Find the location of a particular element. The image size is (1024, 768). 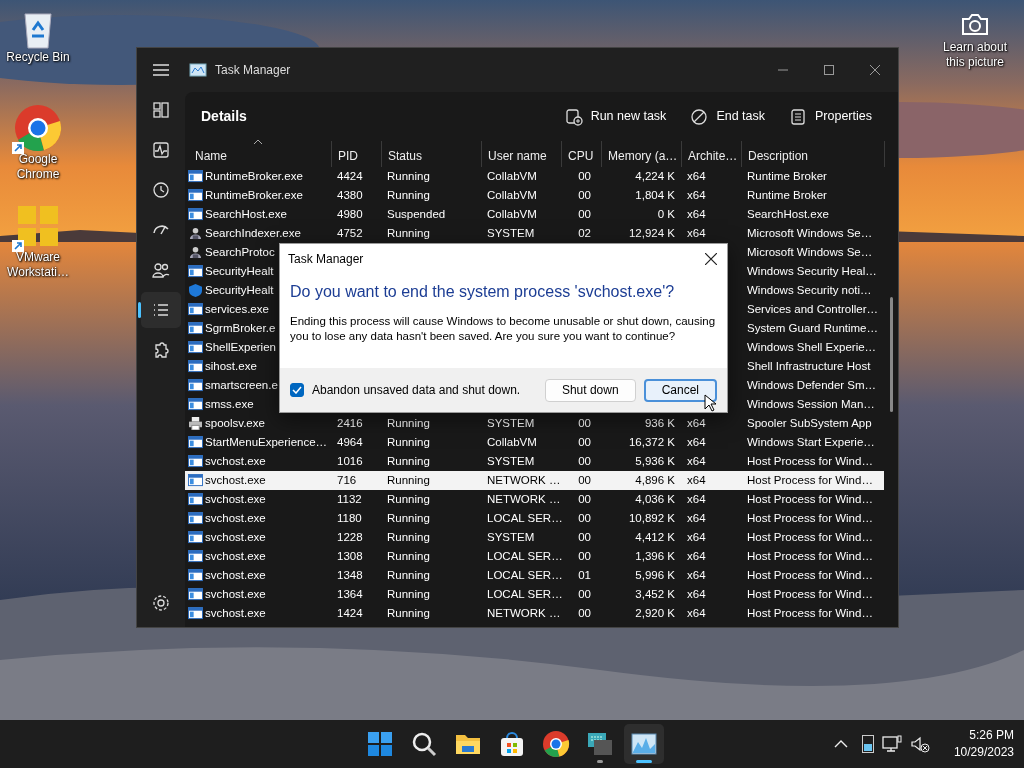

table-cell-text: 716 is located at coordinates (347, 480).